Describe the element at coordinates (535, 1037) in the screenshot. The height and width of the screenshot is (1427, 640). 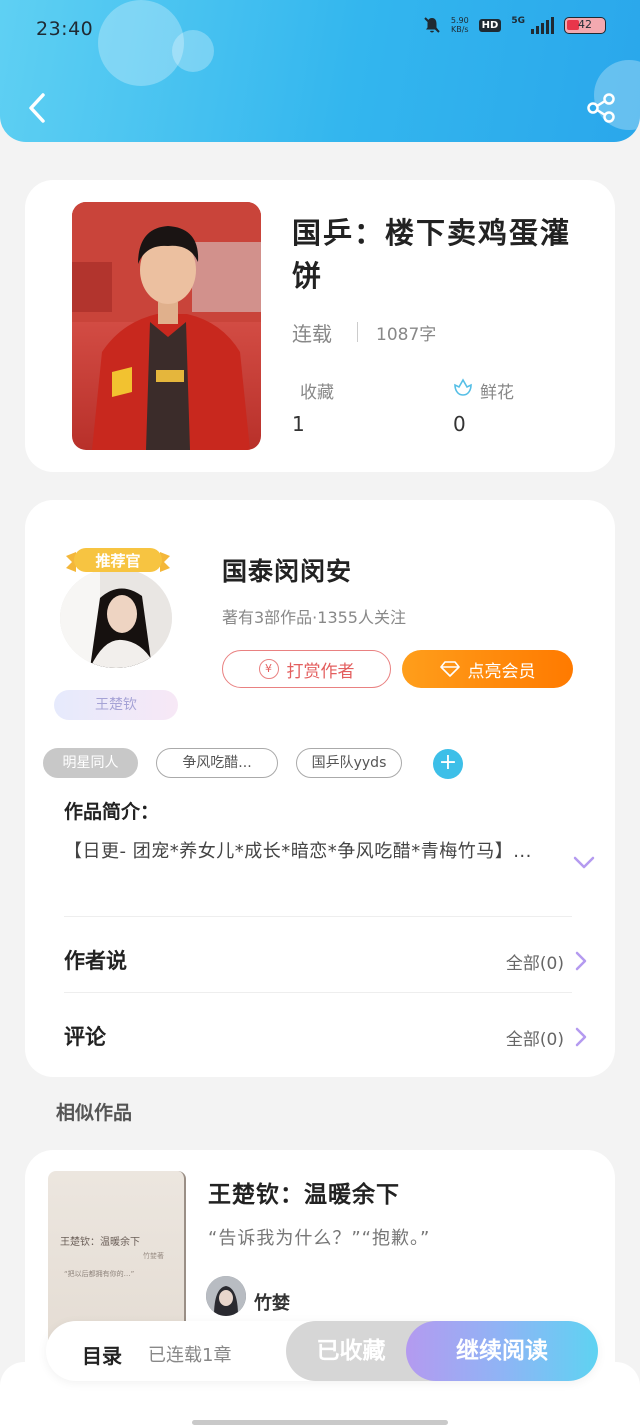
I see `comments-all: 全部(0)` at that location.